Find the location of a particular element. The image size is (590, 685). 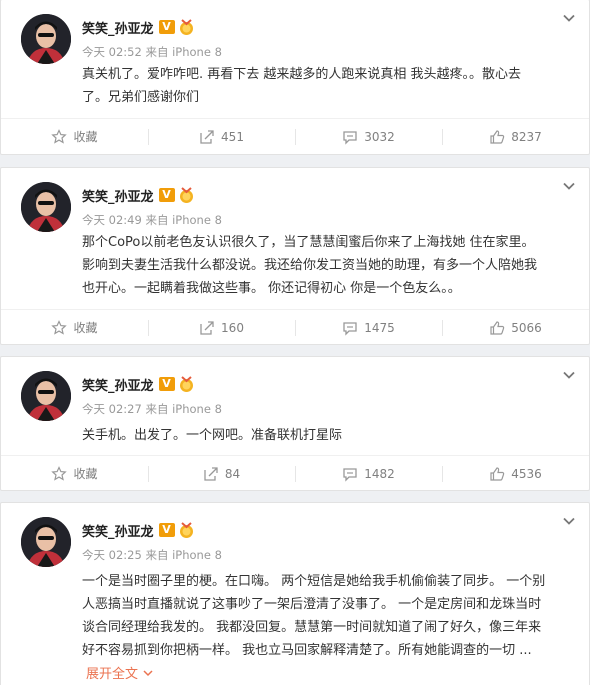

repost-button: 451 is located at coordinates (221, 136).